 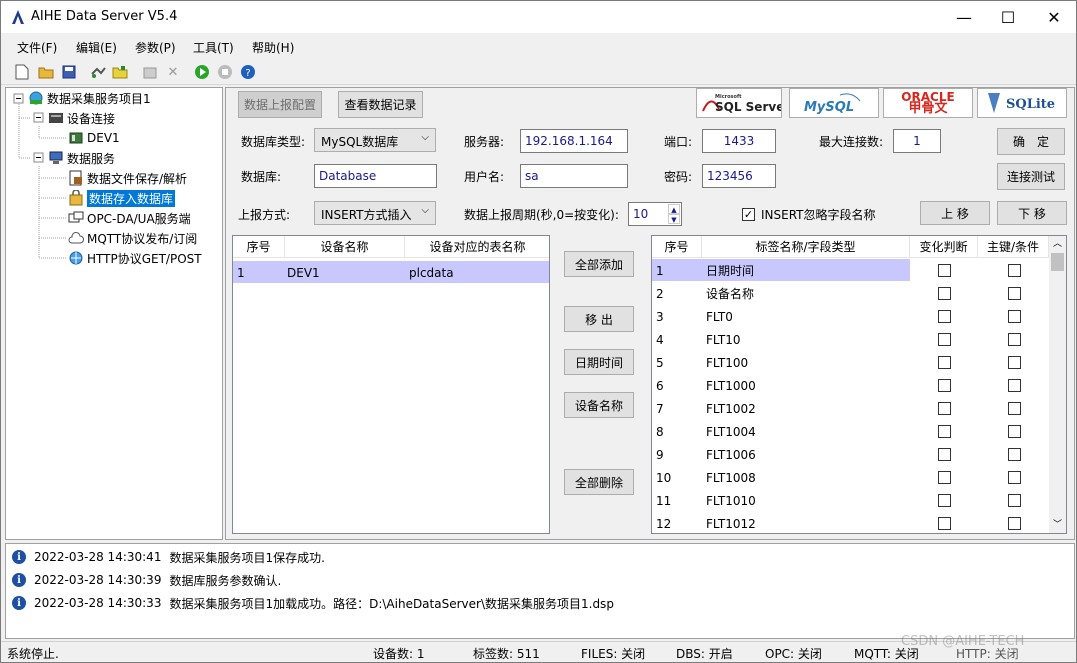 I want to click on scroll-thumb, so click(x=1057, y=262).